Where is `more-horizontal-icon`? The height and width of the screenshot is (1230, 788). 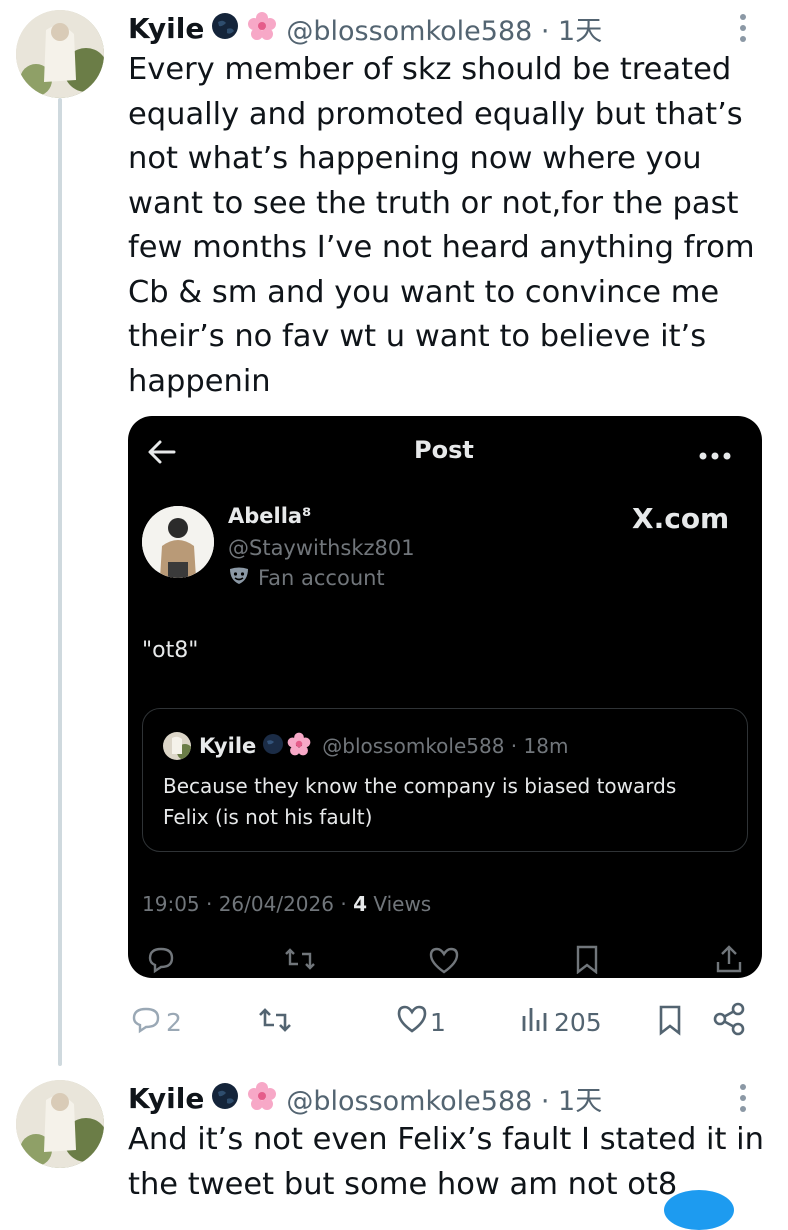
more-horizontal-icon is located at coordinates (715, 455).